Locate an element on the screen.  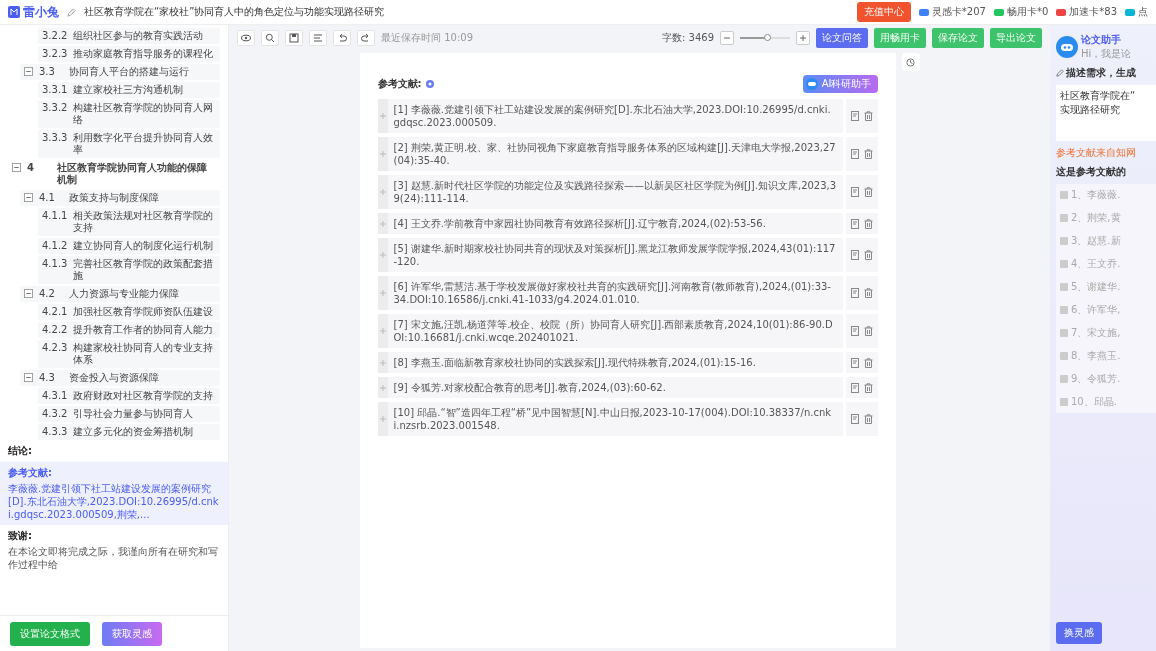
outline-number: 3.3 is located at coordinates (47, 72).